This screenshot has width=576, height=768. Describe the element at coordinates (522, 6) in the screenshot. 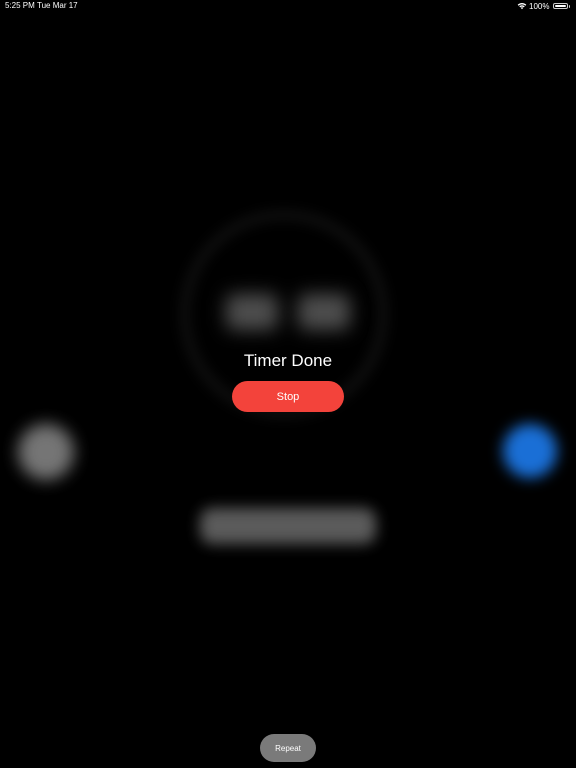

I see `wifi-icon` at that location.